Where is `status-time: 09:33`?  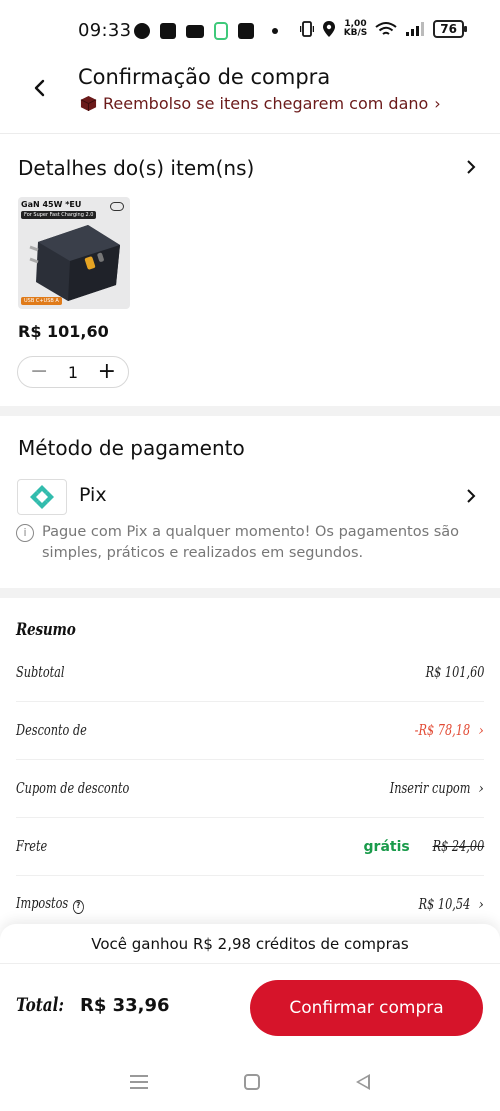
status-time: 09:33 is located at coordinates (105, 30).